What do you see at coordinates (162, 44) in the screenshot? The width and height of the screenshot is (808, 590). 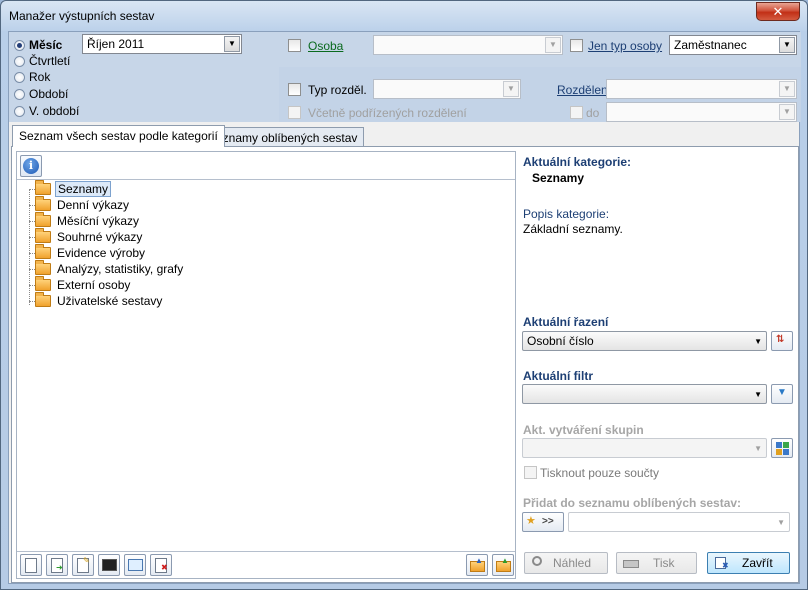 I see `month-select: Říjen 2011 ▼` at bounding box center [162, 44].